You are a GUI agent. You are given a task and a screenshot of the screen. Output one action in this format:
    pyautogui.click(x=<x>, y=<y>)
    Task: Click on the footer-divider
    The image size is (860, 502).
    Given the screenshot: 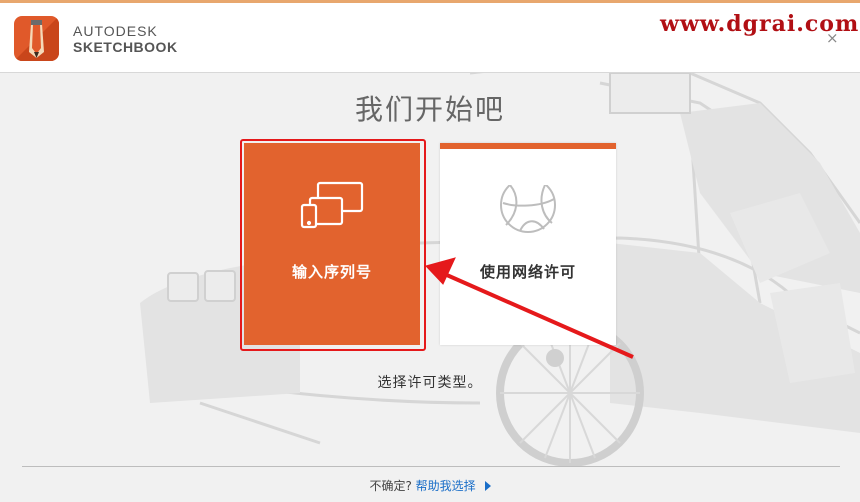 What is the action you would take?
    pyautogui.click(x=431, y=466)
    